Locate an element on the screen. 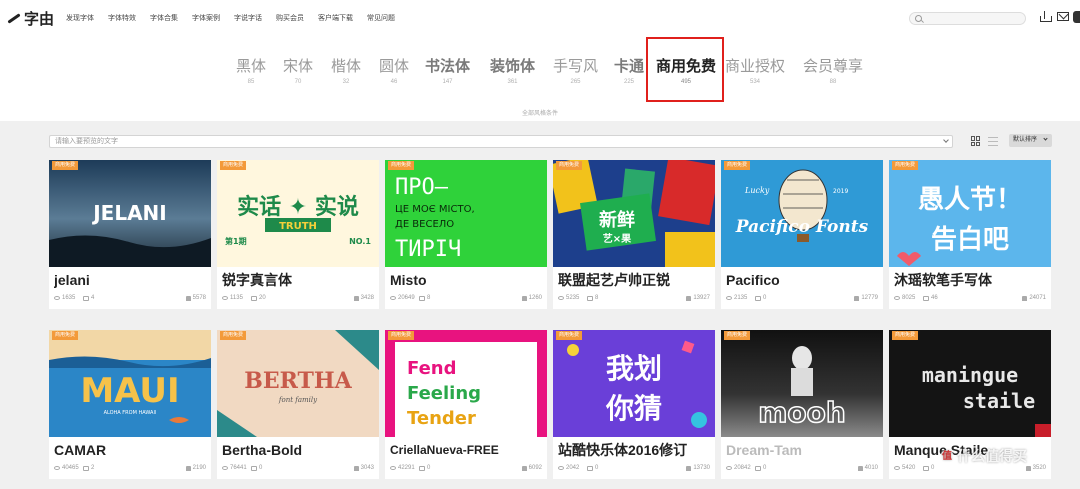 The width and height of the screenshot is (1080, 489). font-card: 我划 你猜 商用免费 站酷快乐体2016修订 2042 0 13730 is located at coordinates (634, 404).